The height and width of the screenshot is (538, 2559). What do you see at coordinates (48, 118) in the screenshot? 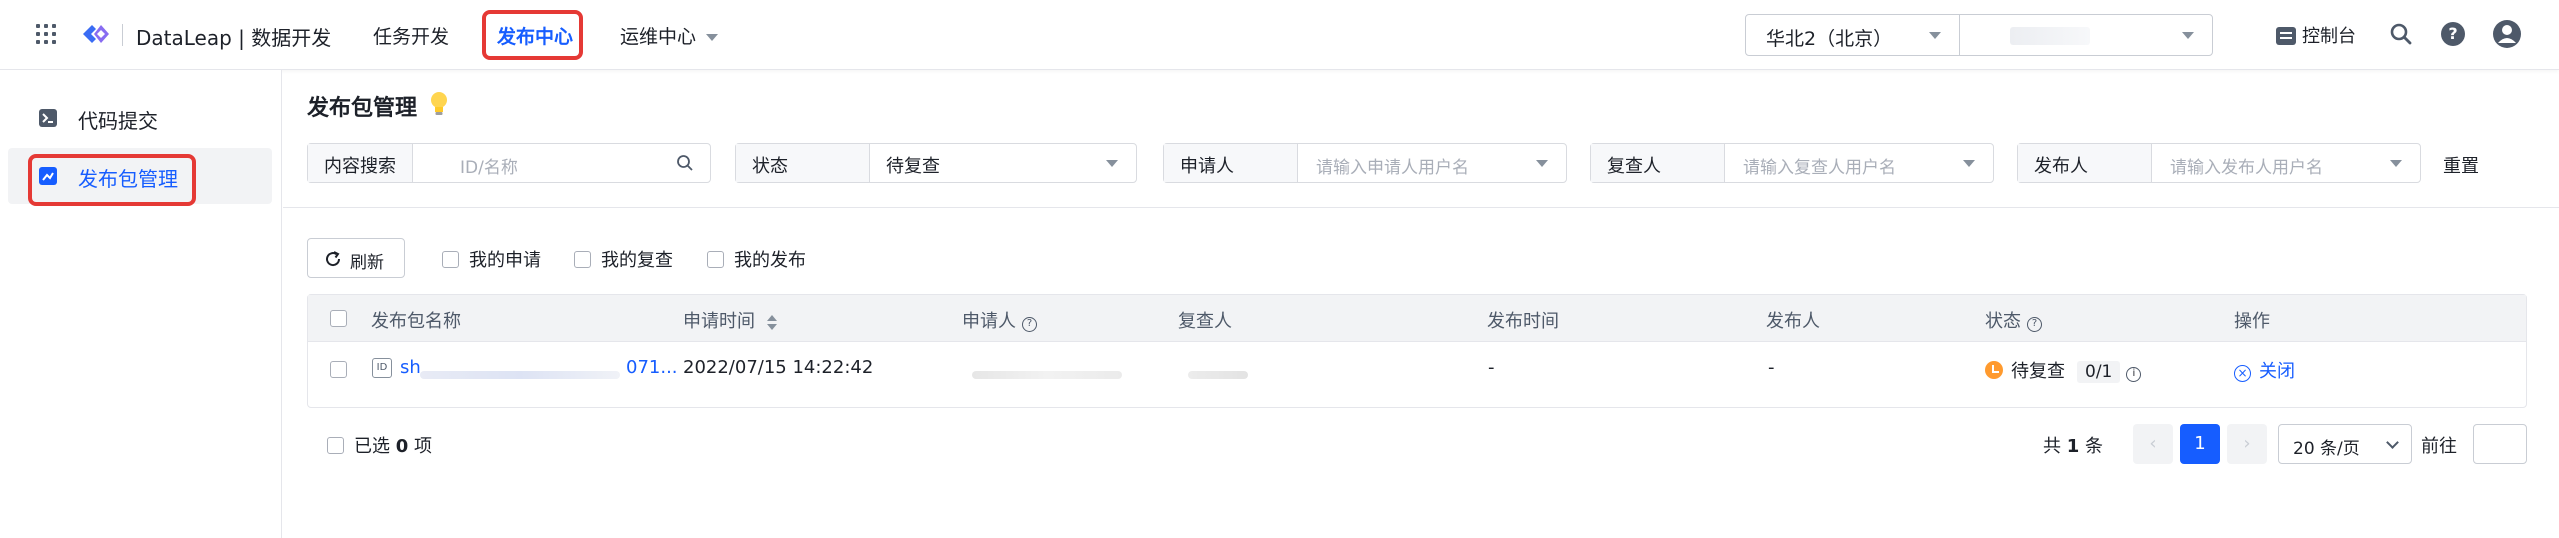
I see `code-submit-icon` at bounding box center [48, 118].